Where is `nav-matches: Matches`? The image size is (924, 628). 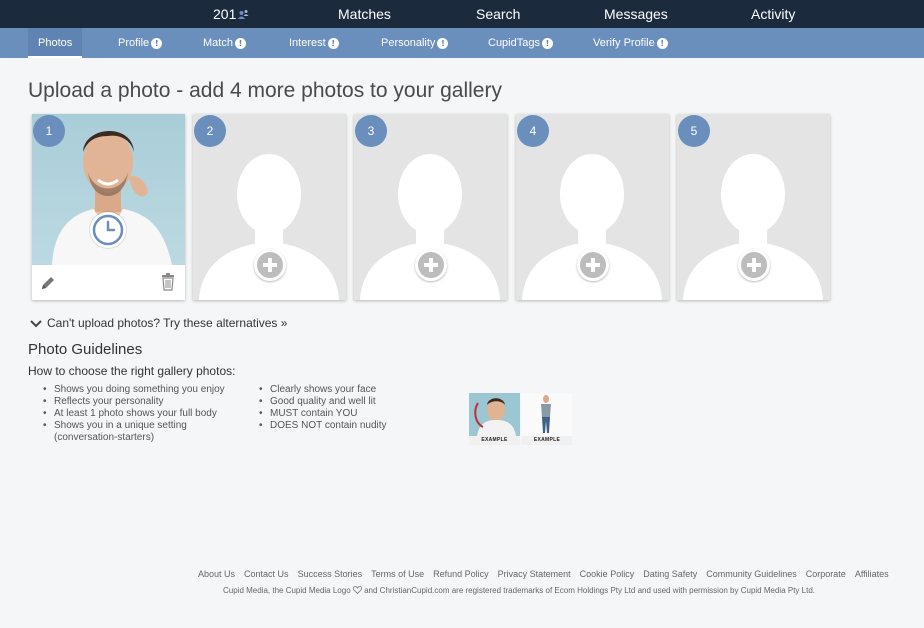
nav-matches: Matches is located at coordinates (364, 14).